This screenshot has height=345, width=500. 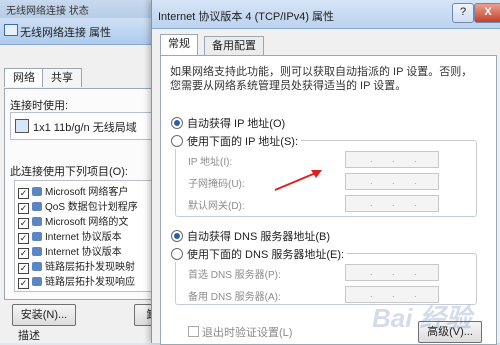 I want to click on description-label: 描述, so click(x=29, y=336).